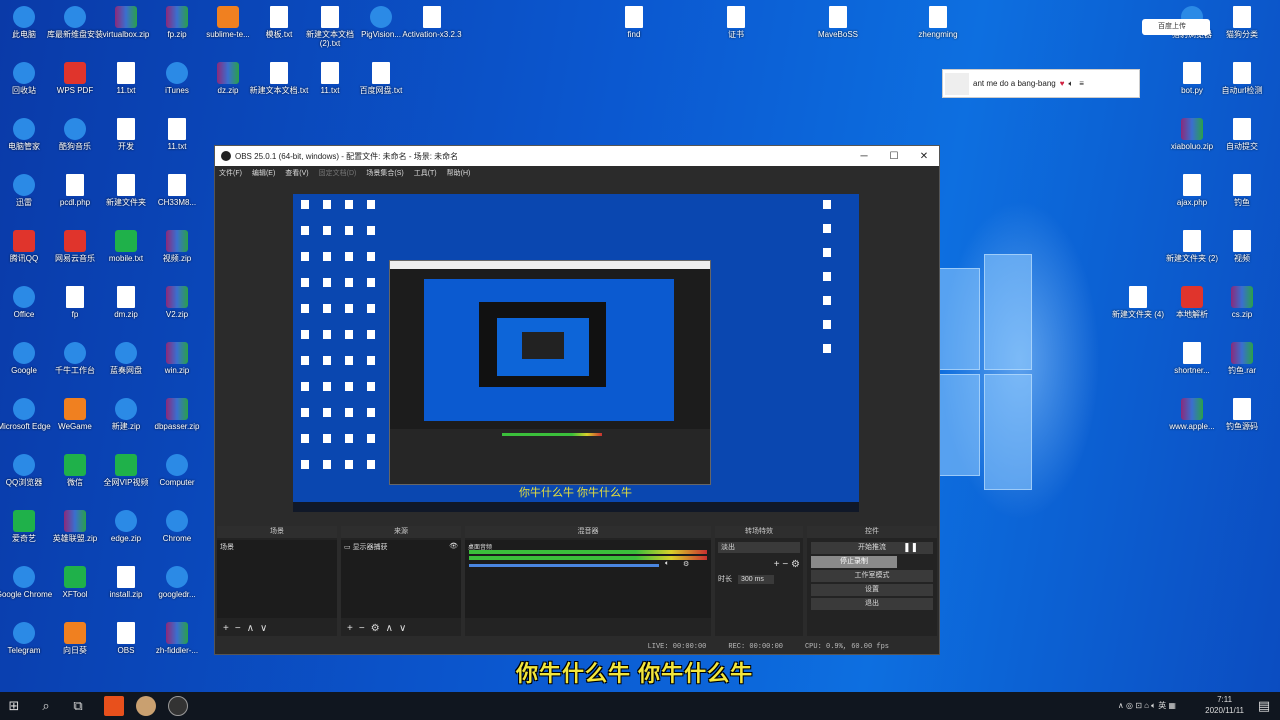 This screenshot has width=1280, height=720. Describe the element at coordinates (401, 579) in the screenshot. I see `sources-list: ▭ 显示器捕获 👁︎` at that location.